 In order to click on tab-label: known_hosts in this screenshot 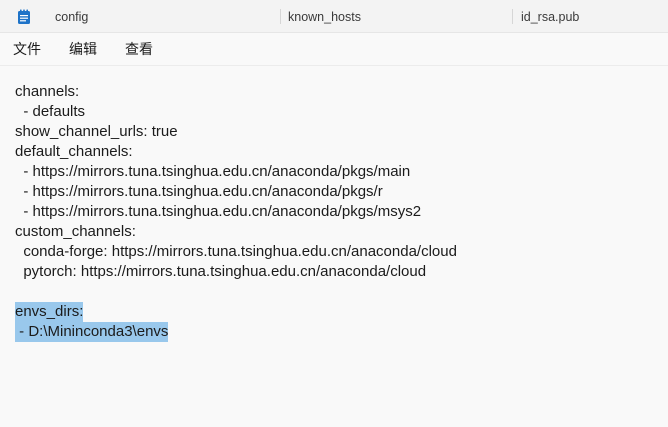, I will do `click(324, 16)`.